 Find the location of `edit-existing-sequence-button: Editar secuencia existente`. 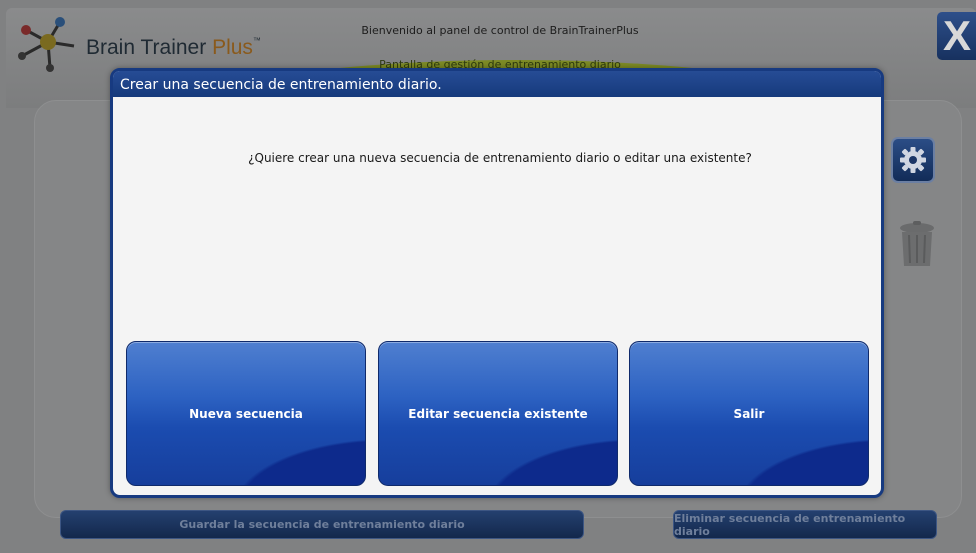

edit-existing-sequence-button: Editar secuencia existente is located at coordinates (498, 413).